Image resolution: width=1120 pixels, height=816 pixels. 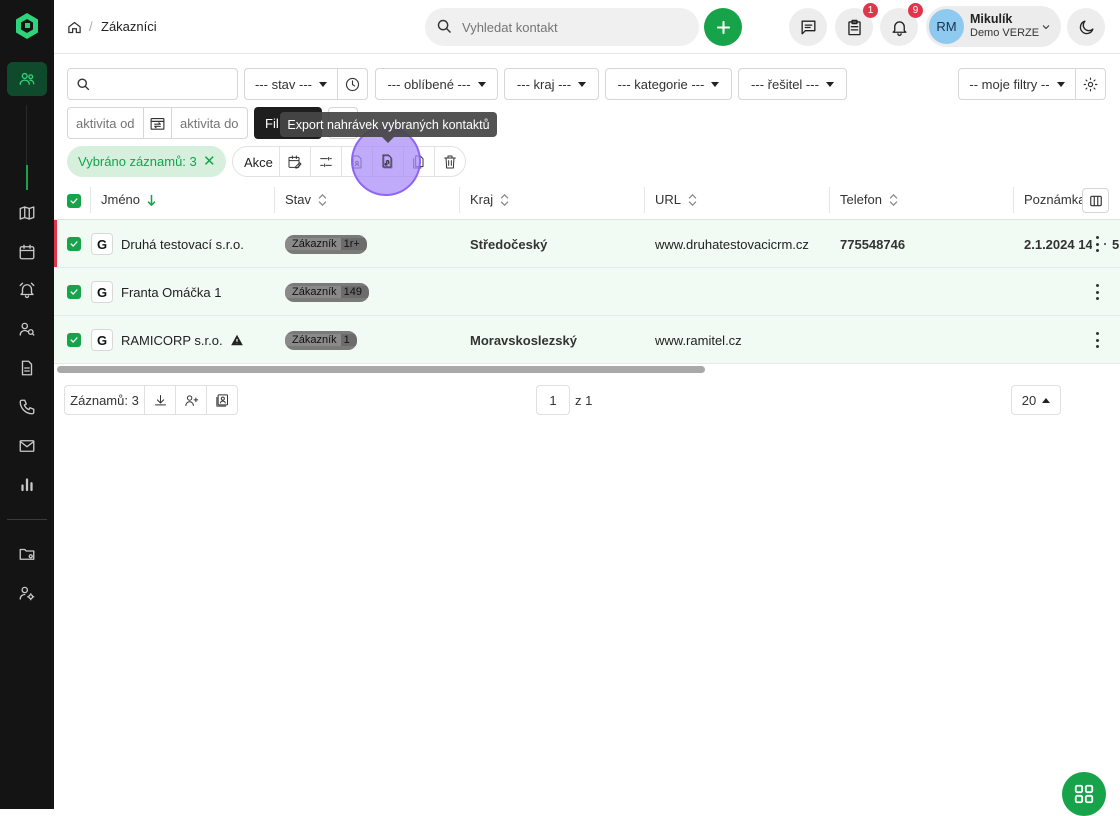 I want to click on column-header-url: URL, so click(x=676, y=199).